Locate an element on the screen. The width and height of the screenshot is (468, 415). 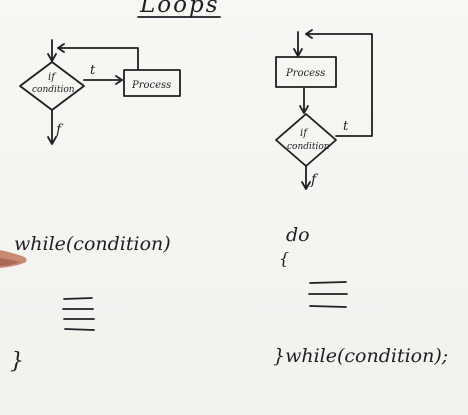
while-flowchart: if condition t Process f is located at coordinates (100, 92).